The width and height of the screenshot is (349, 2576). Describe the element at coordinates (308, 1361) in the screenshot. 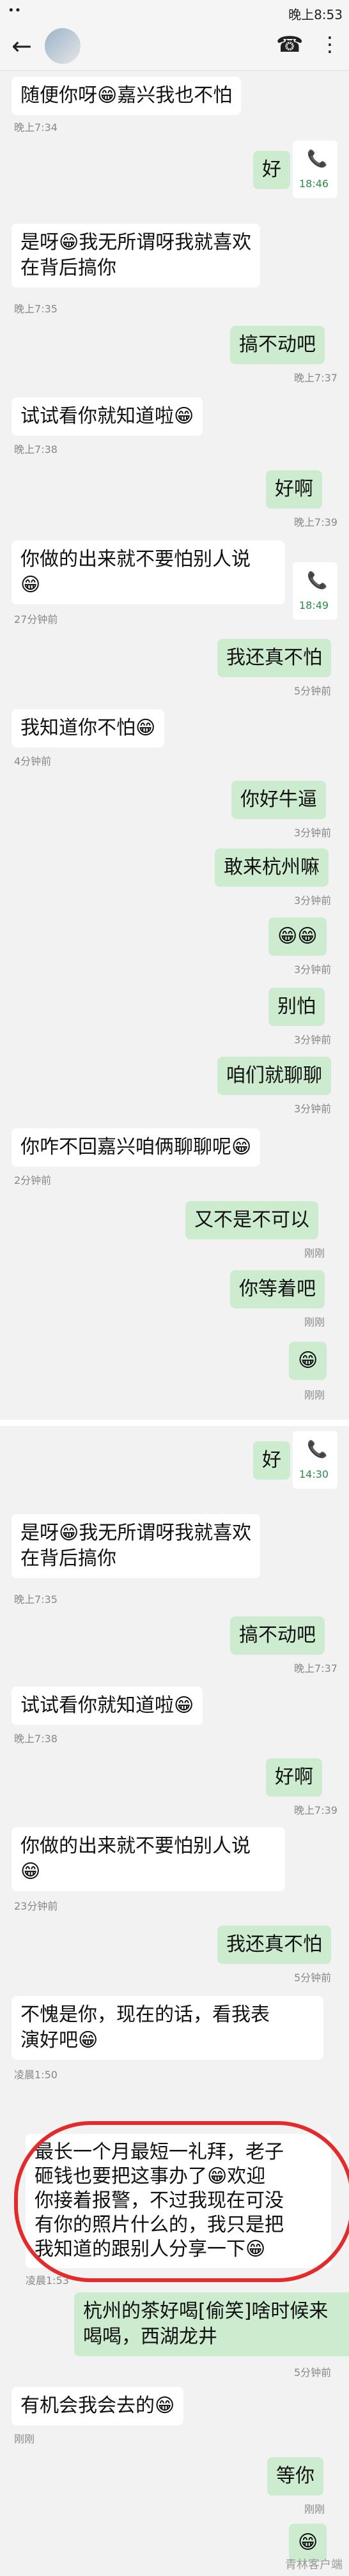

I see `outgoing-message: 😁` at that location.